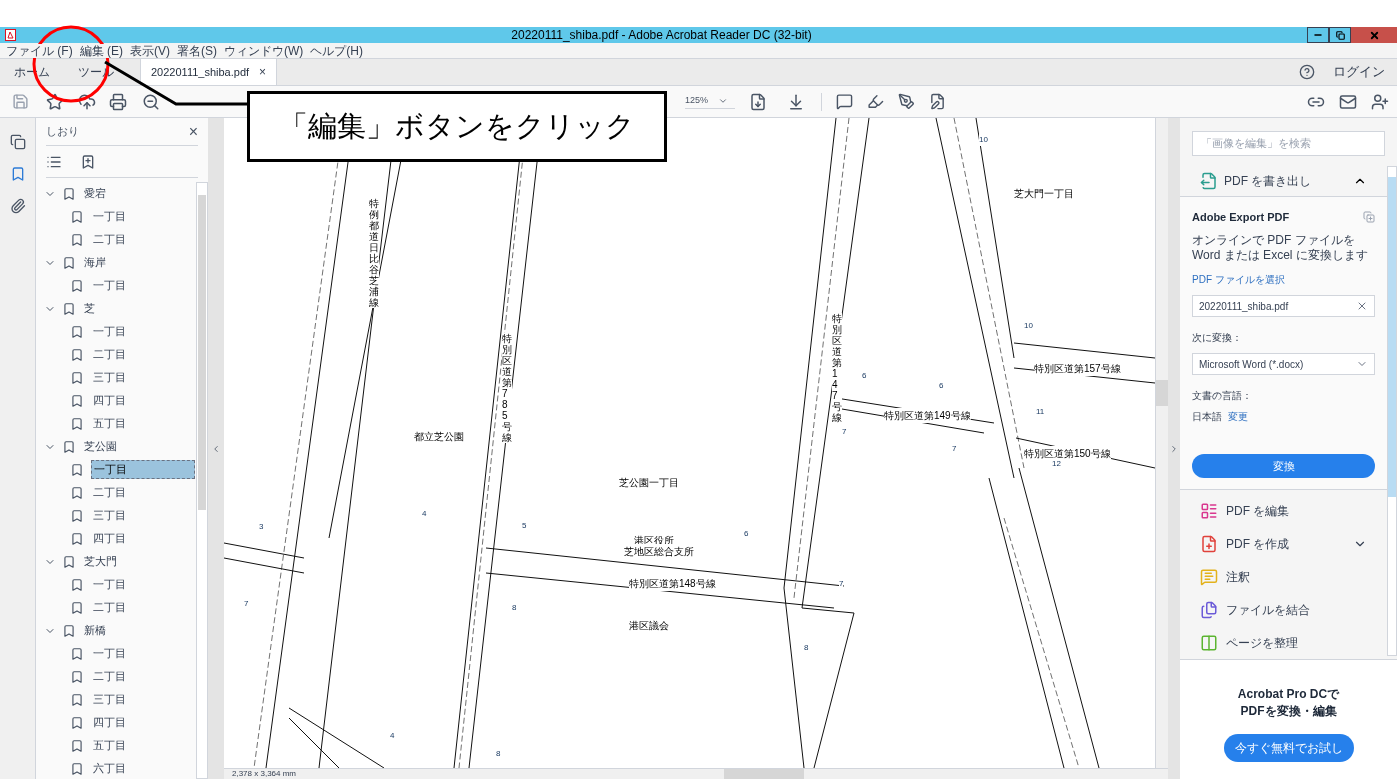  What do you see at coordinates (1288, 143) in the screenshot?
I see `search-field: 「画像を編集」を検索` at bounding box center [1288, 143].